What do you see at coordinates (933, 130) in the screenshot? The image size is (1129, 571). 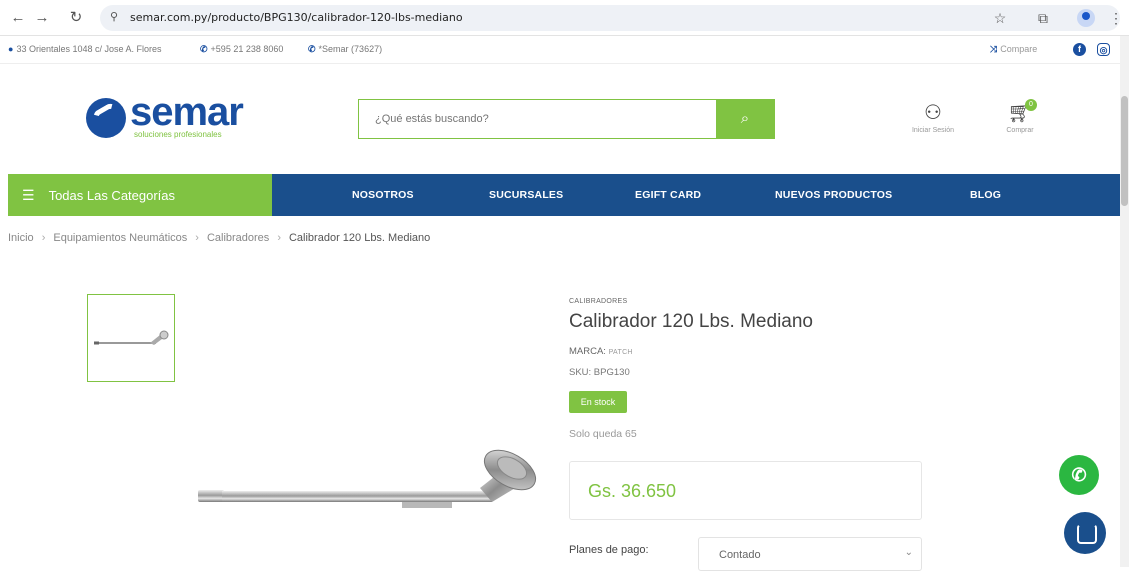 I see `login-label: Iniciar Sesión` at bounding box center [933, 130].